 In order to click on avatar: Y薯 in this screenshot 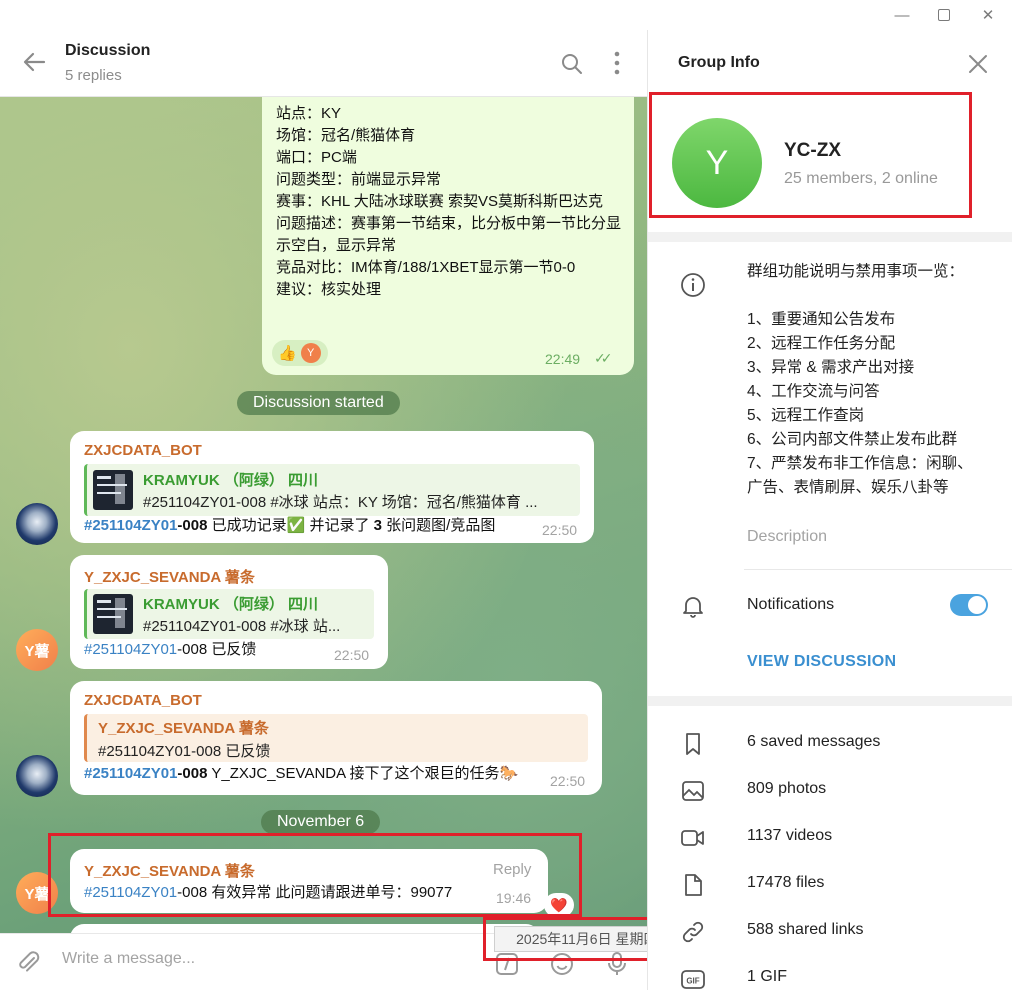, I will do `click(37, 650)`.